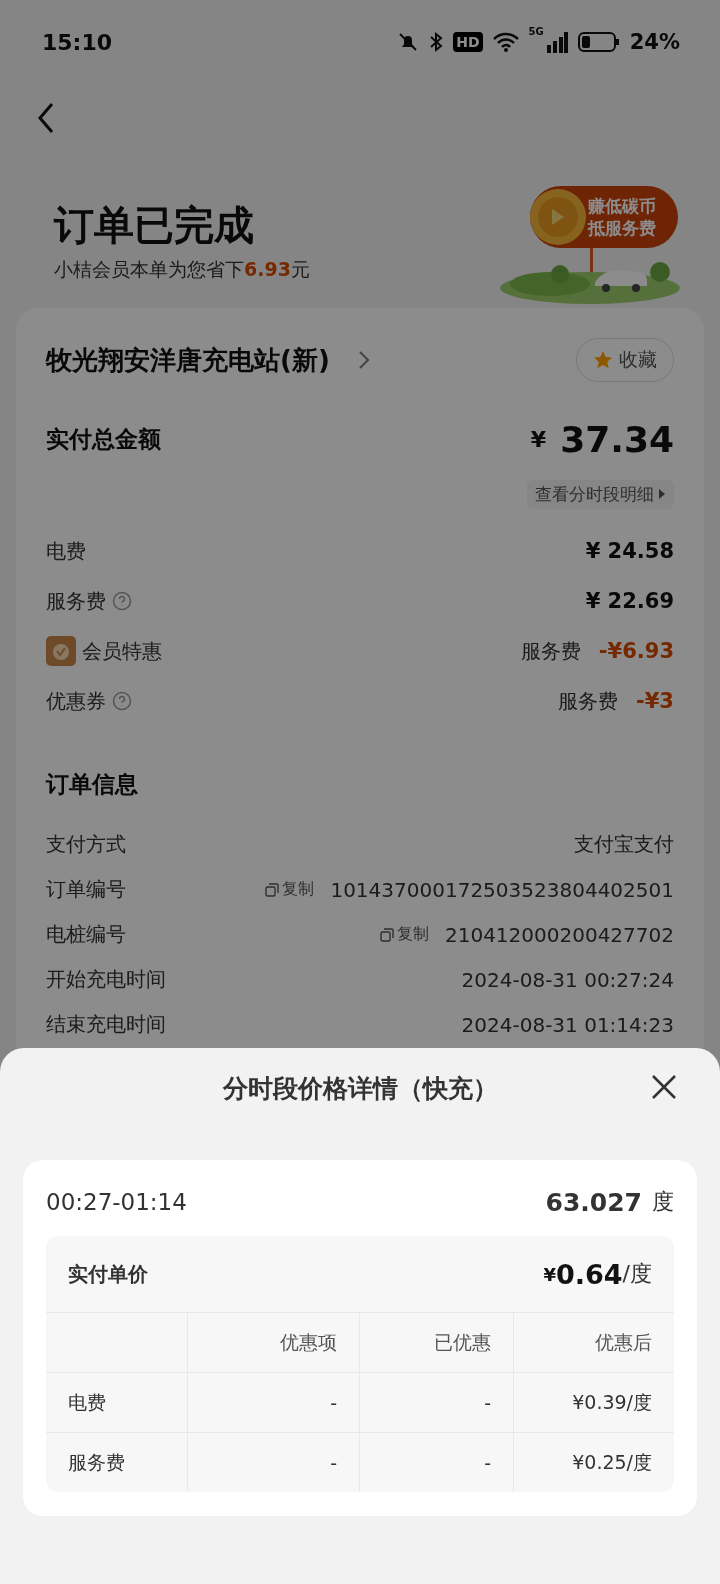  I want to click on battery-percent: 24%, so click(654, 42).